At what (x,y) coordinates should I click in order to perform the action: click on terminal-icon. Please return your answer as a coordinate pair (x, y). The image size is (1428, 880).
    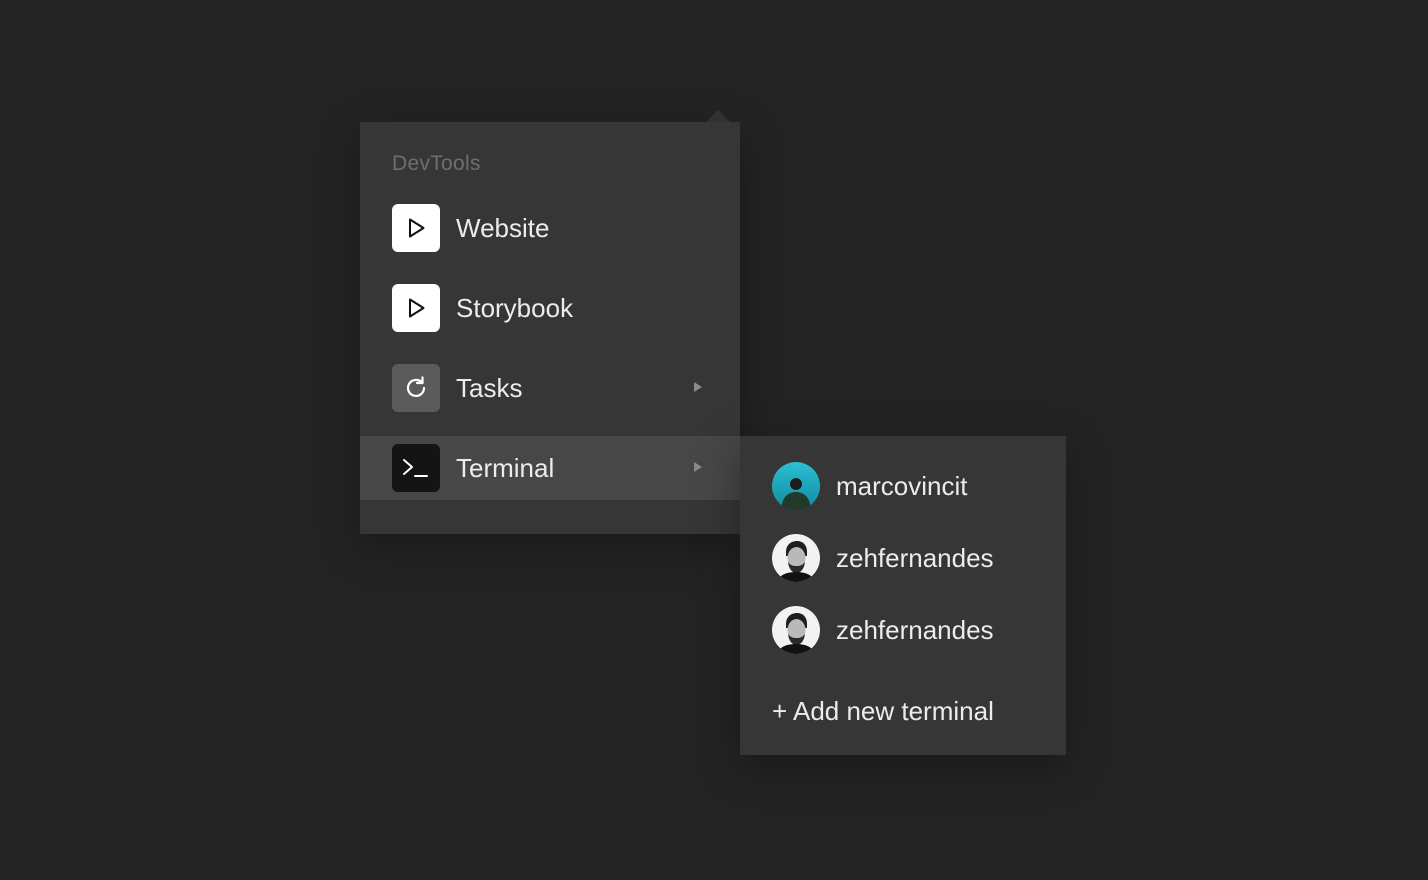
    Looking at the image, I should click on (416, 468).